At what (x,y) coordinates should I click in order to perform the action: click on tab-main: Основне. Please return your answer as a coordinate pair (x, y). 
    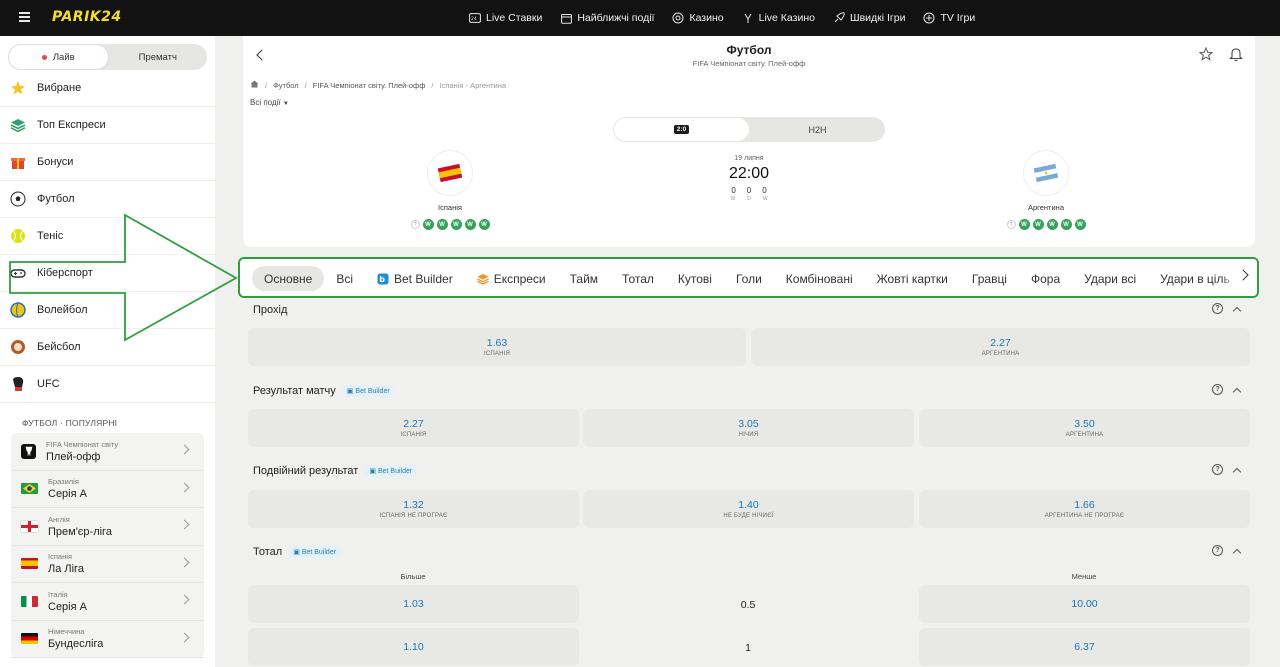
    Looking at the image, I should click on (288, 278).